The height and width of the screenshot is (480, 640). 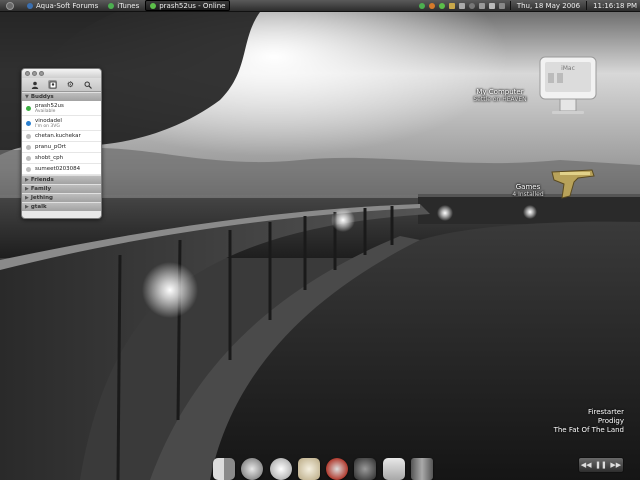 I want to click on buddy-name: chetan.kuchekar, so click(x=58, y=136).